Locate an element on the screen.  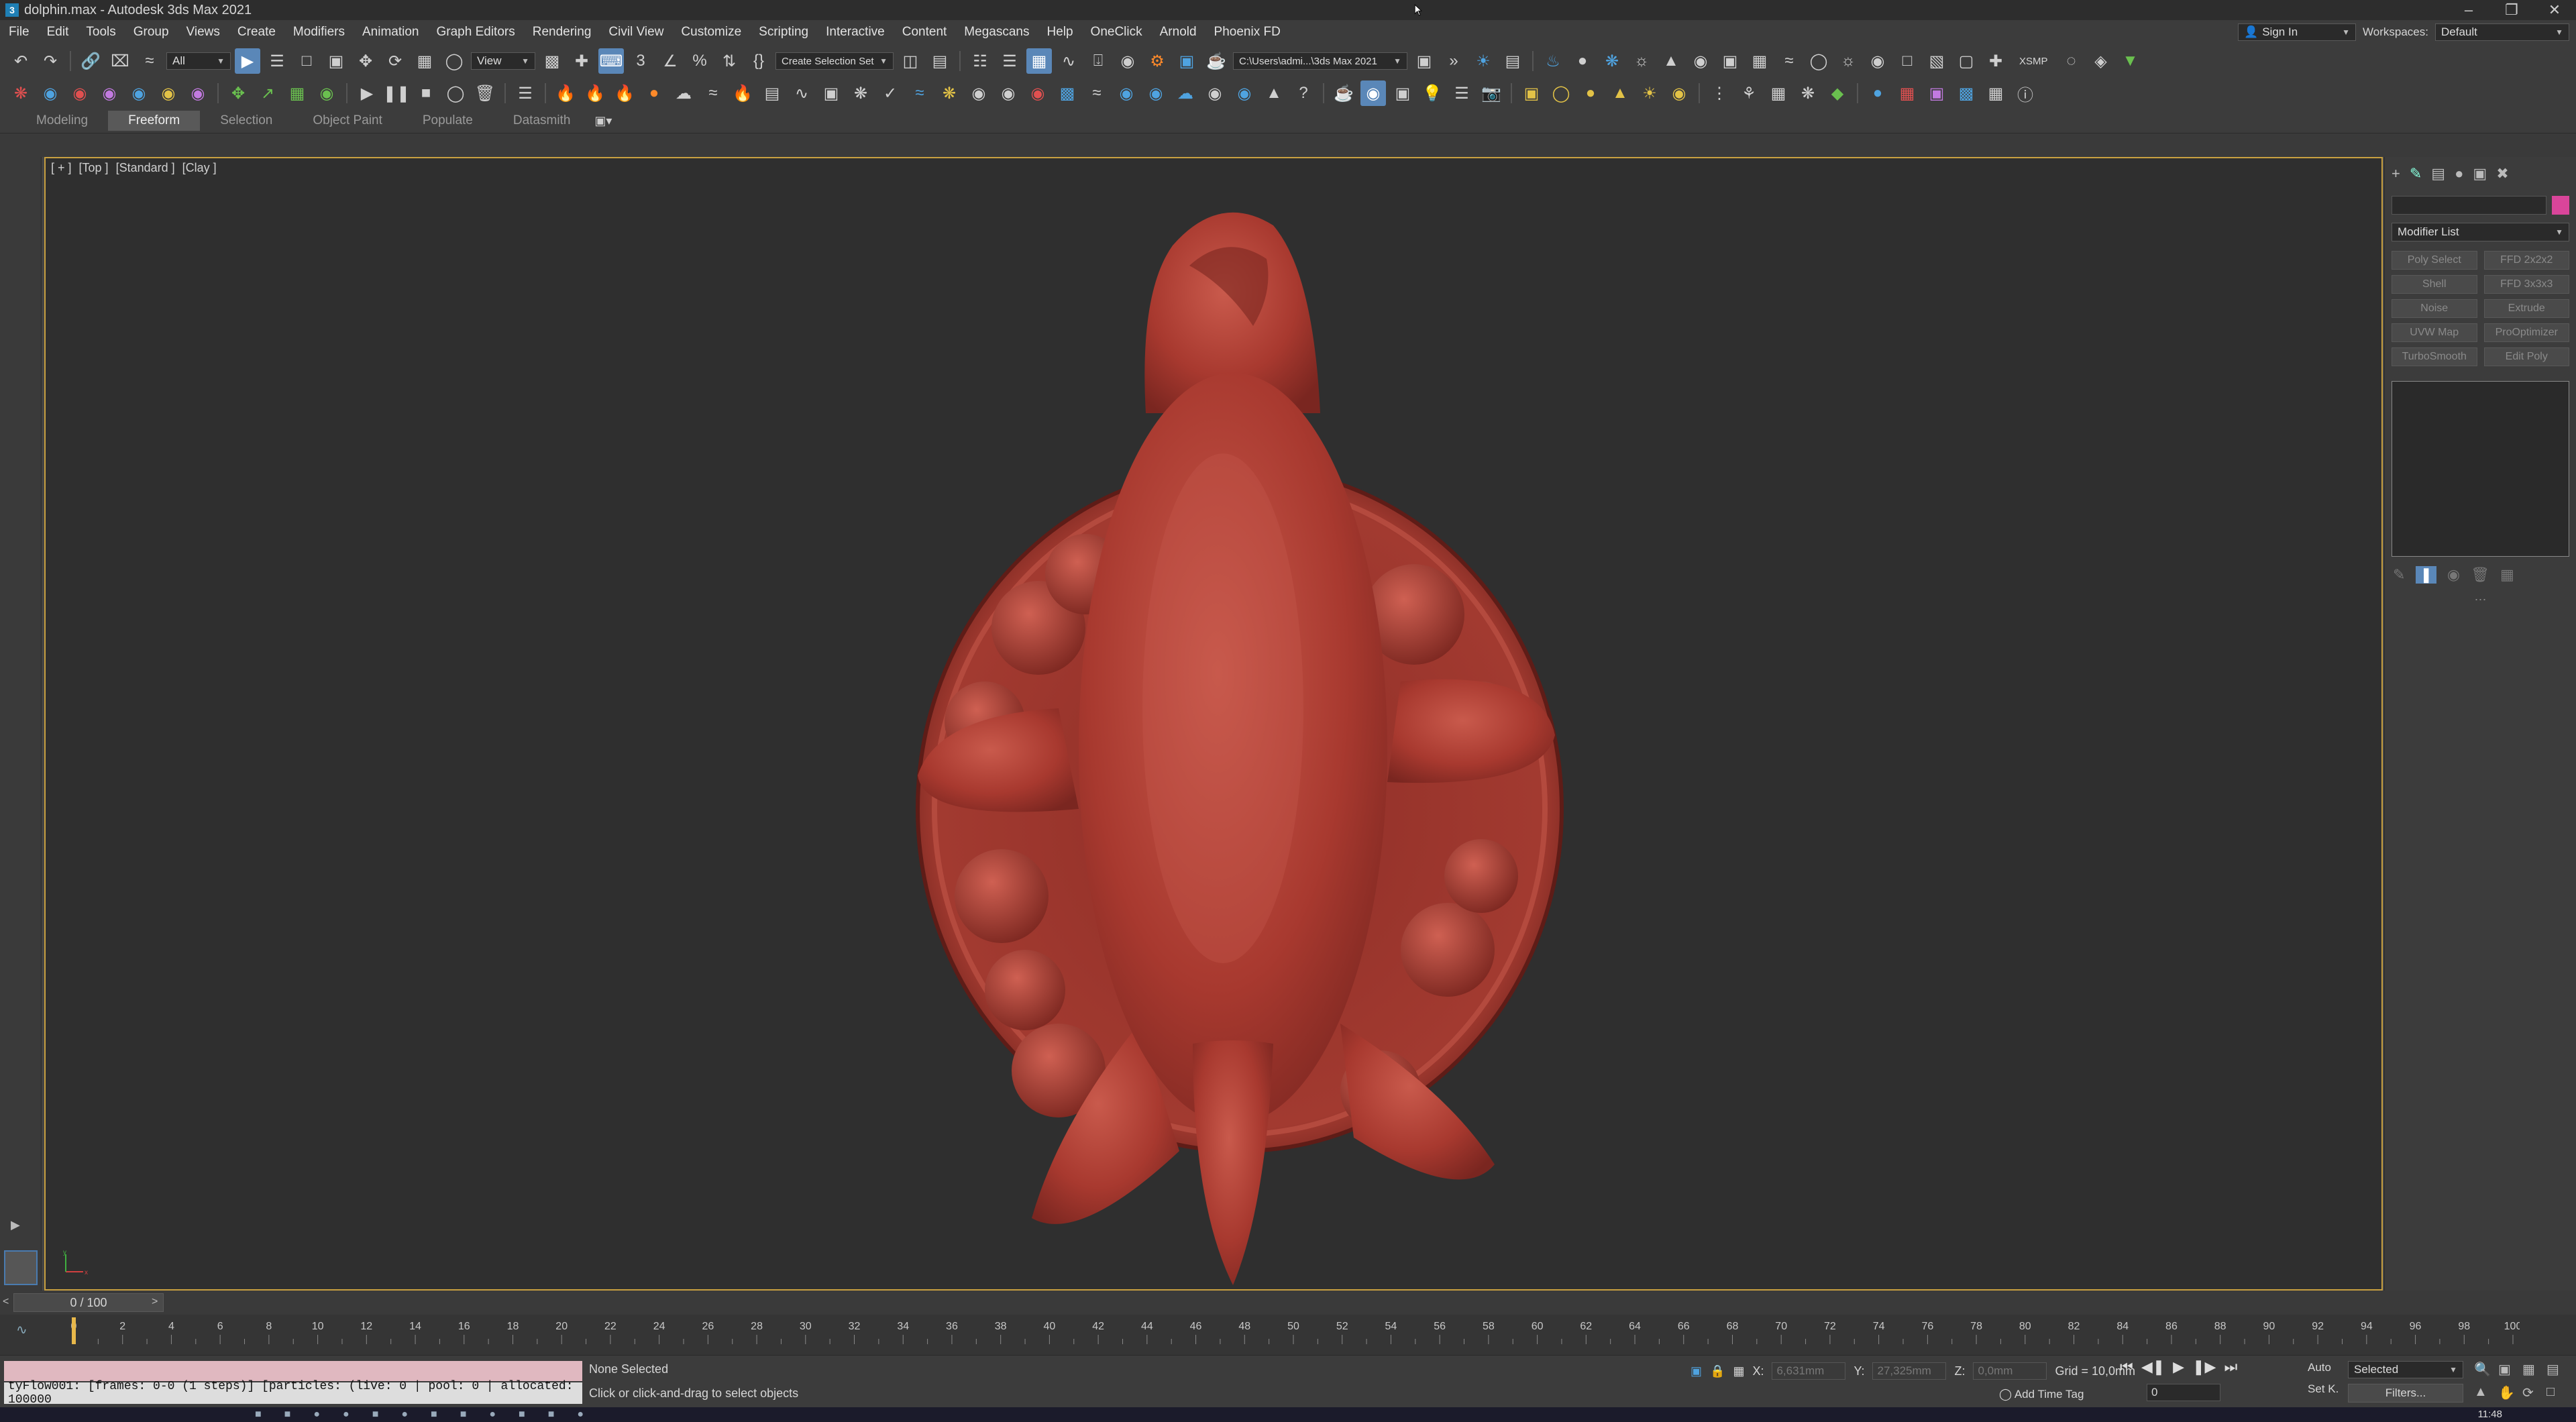
track-view-icon: ↗ is located at coordinates (267, 93).